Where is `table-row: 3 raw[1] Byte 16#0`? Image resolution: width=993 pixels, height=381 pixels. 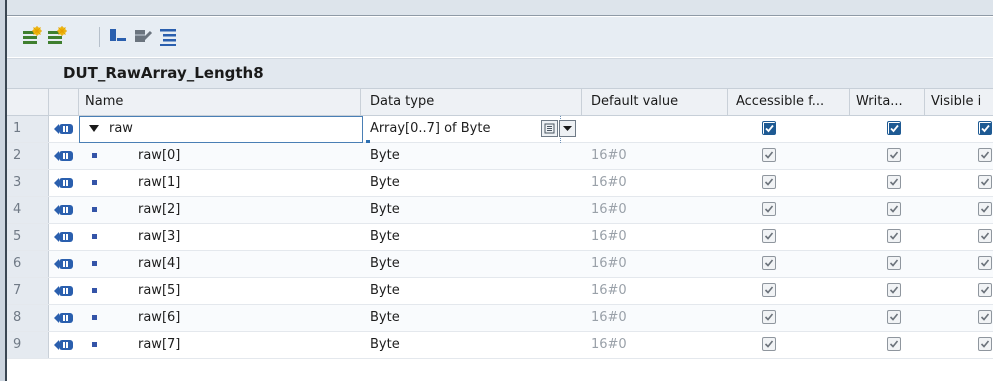
table-row: 3 raw[1] Byte 16#0 is located at coordinates (500, 183).